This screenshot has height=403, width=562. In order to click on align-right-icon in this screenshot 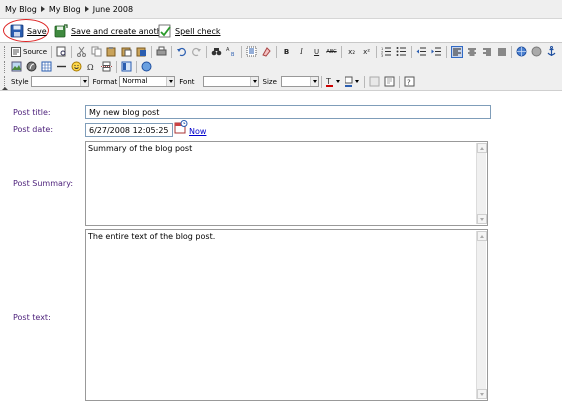, I will do `click(487, 52)`.